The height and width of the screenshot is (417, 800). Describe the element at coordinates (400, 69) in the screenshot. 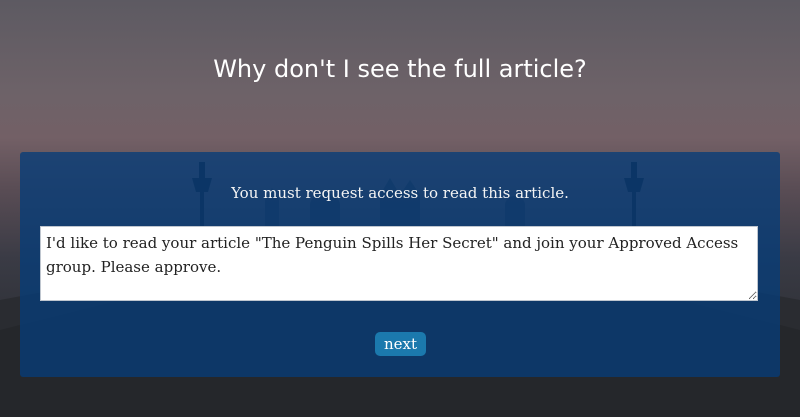

I see `page-title: Why don't I see the full article?` at that location.